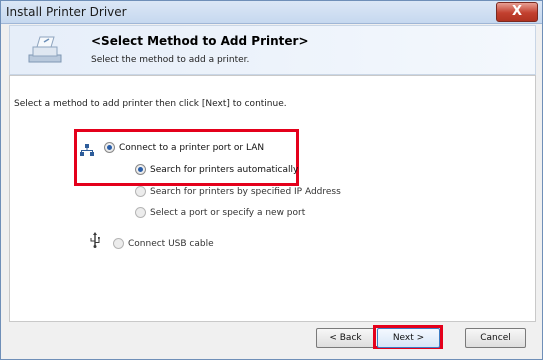 The height and width of the screenshot is (360, 543). Describe the element at coordinates (271, 12) in the screenshot. I see `title-bar: Install Printer Driver X` at that location.